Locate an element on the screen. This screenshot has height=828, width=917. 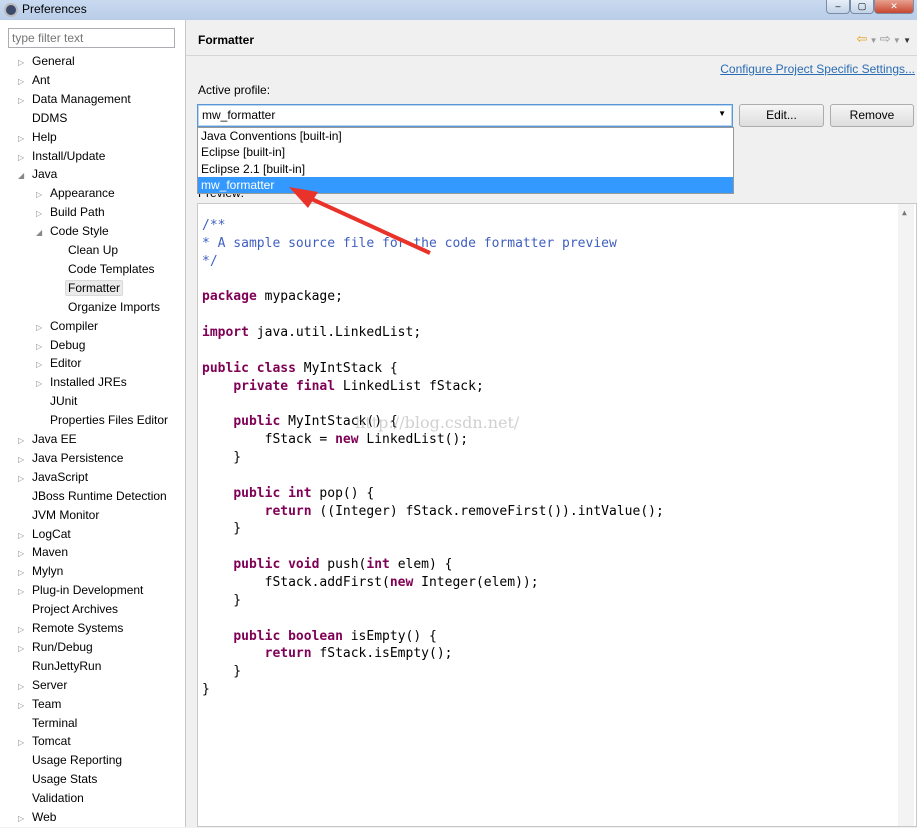
tree-item: Clean Up is located at coordinates (86, 250).